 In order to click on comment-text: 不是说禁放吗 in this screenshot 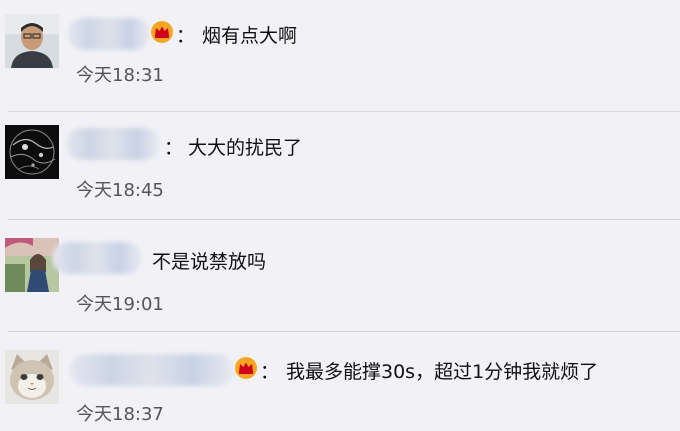, I will do `click(209, 262)`.